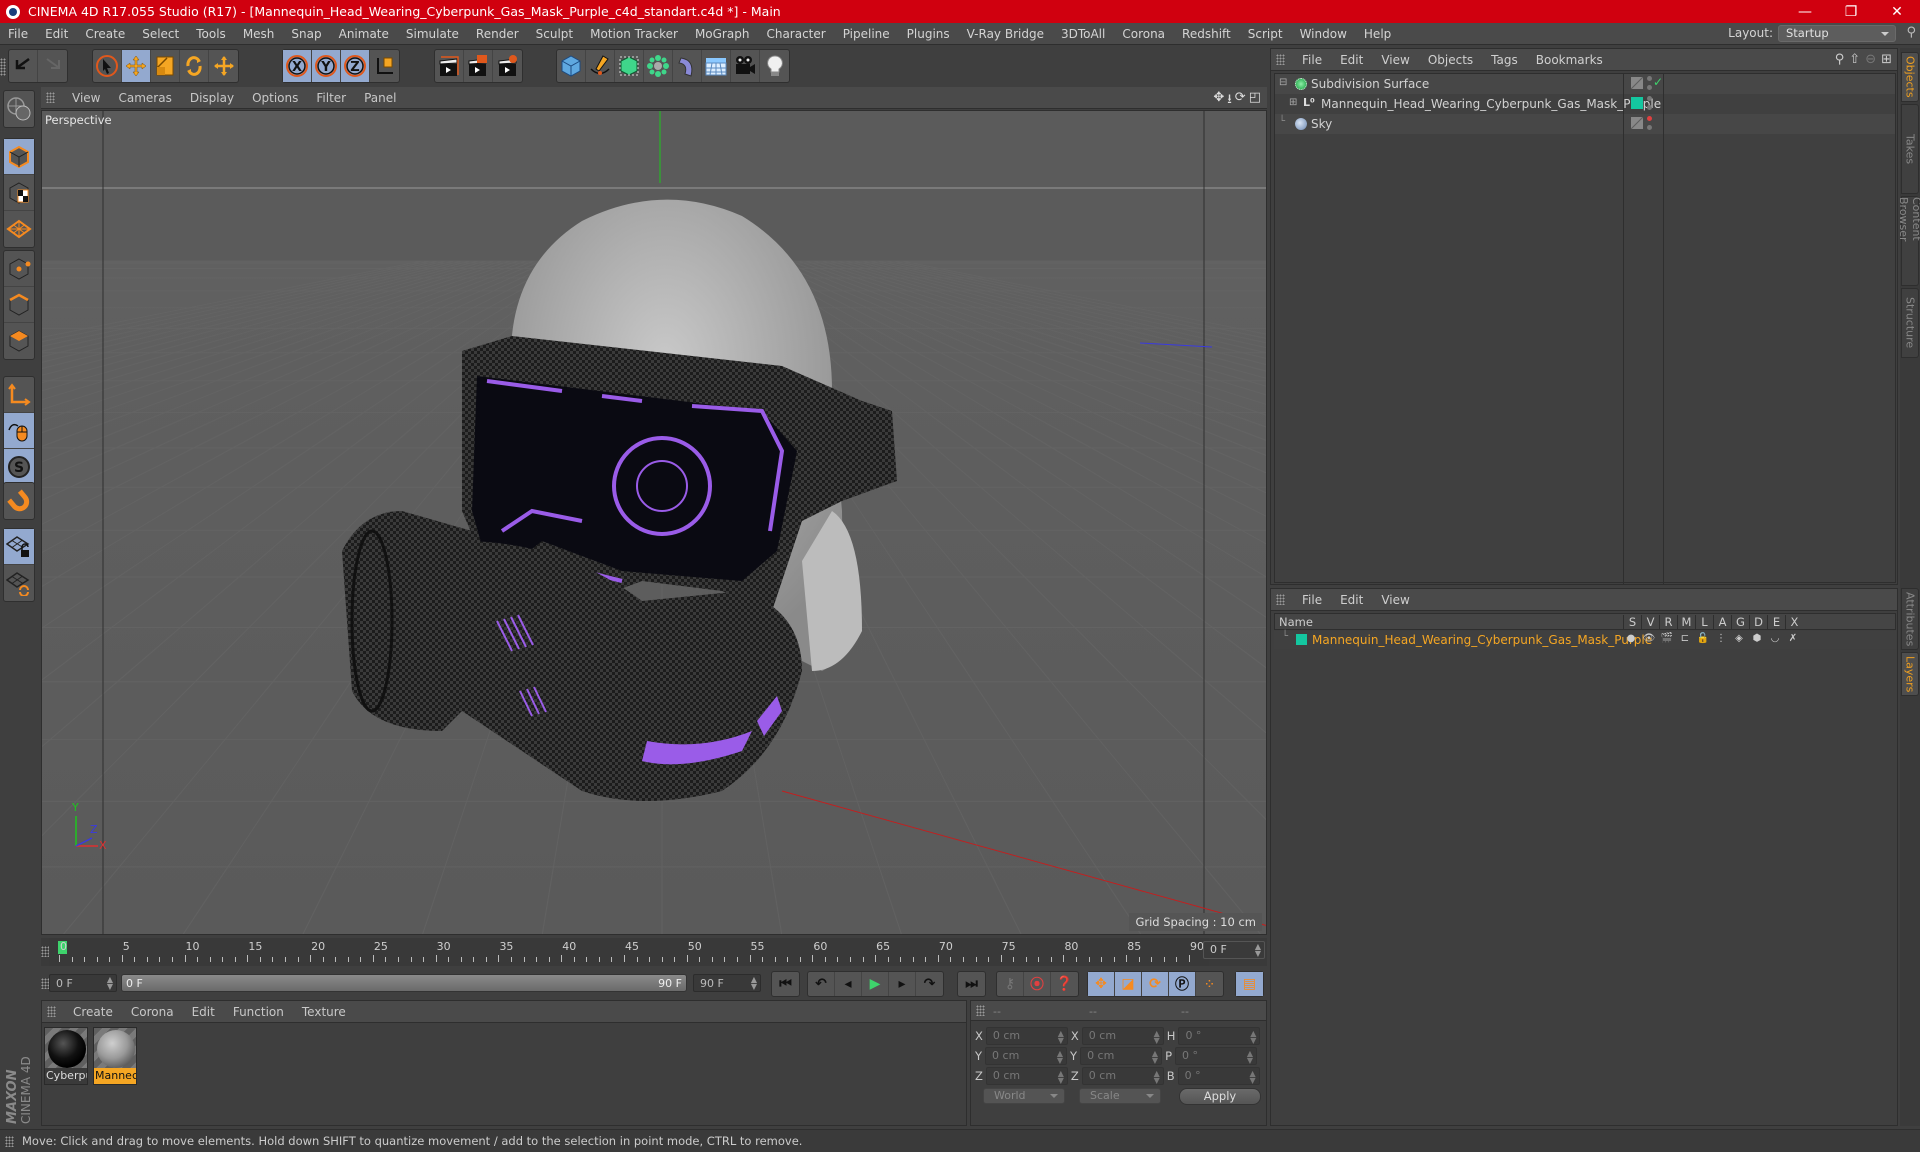 The width and height of the screenshot is (1920, 1152). Describe the element at coordinates (1649, 638) in the screenshot. I see `layer-toggle-v-icon: 👁` at that location.